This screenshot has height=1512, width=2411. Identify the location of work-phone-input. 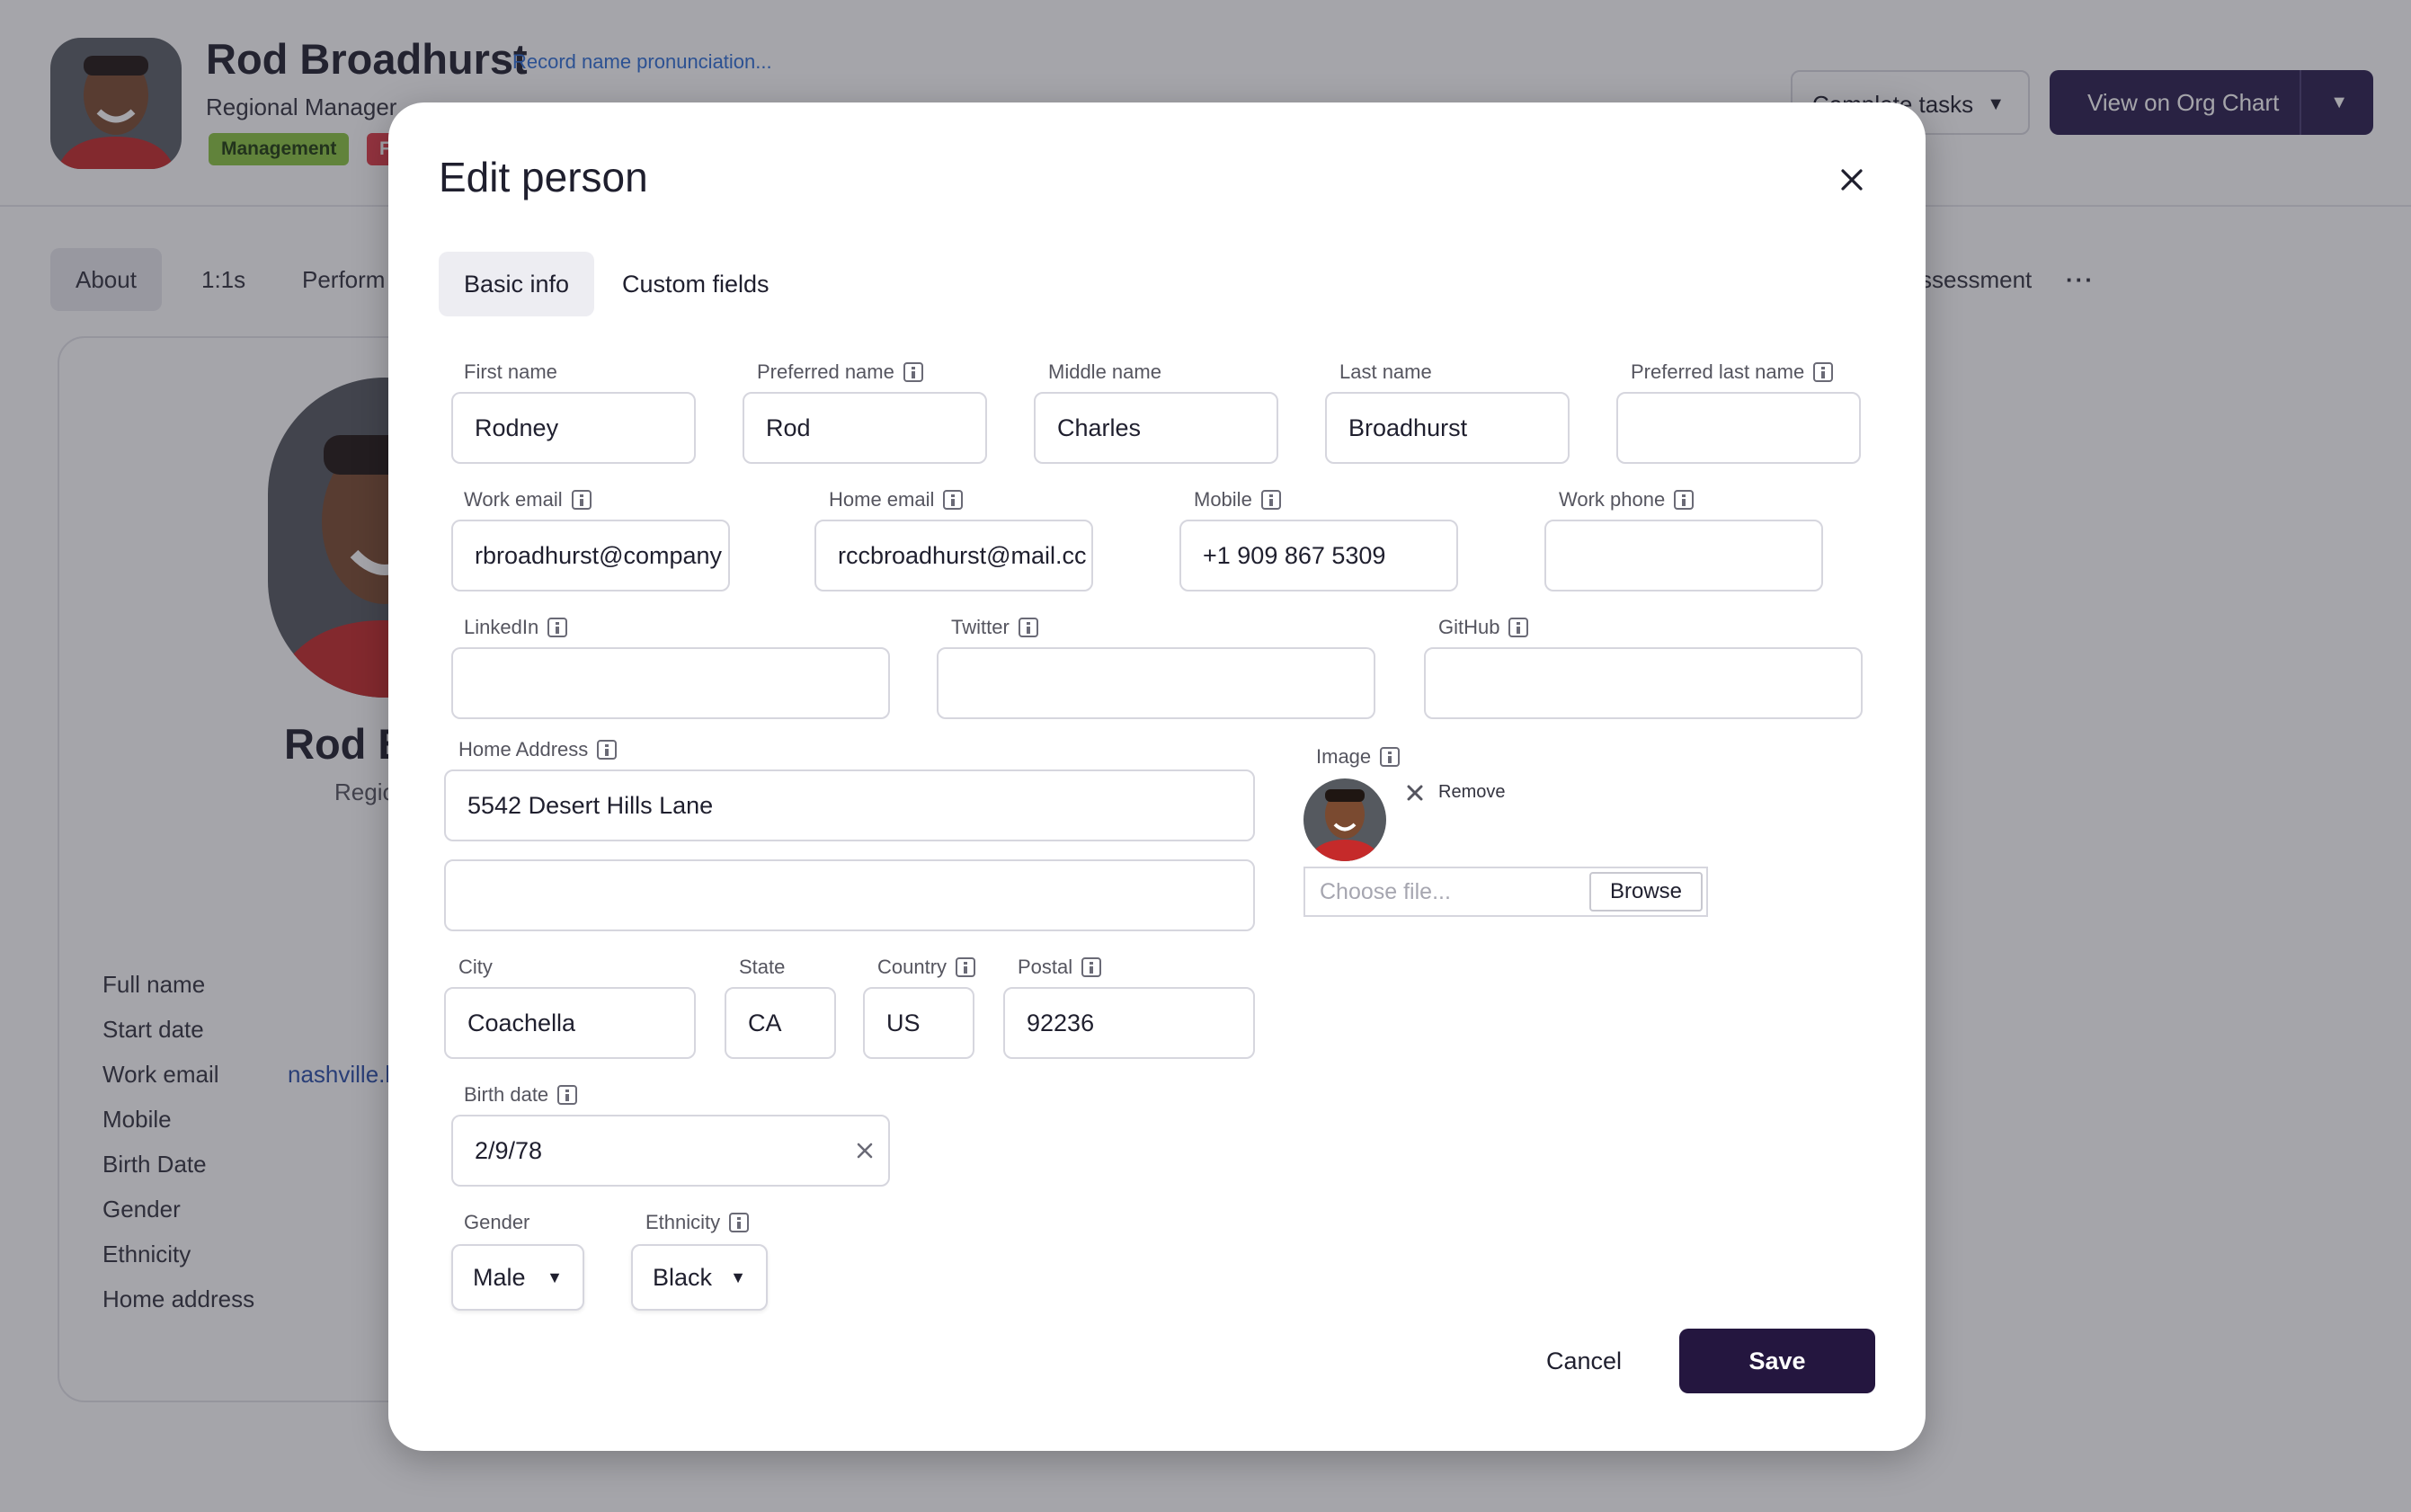
(1683, 555).